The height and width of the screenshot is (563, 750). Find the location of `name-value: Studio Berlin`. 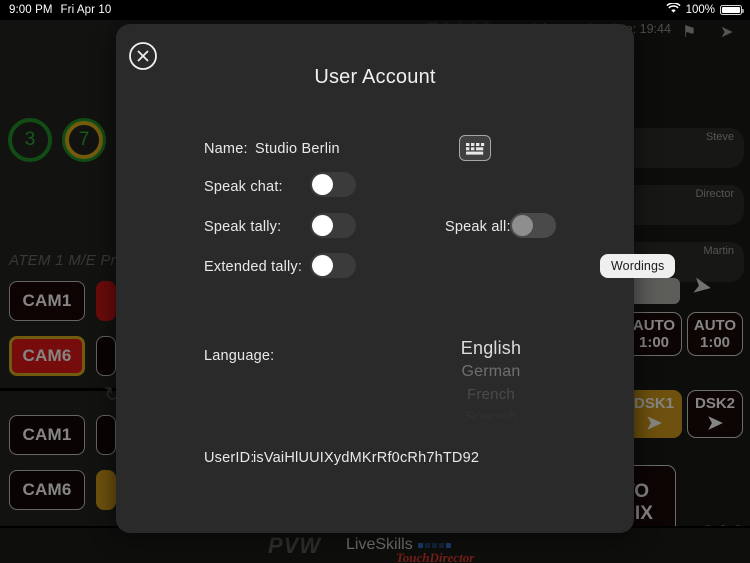

name-value: Studio Berlin is located at coordinates (297, 149).